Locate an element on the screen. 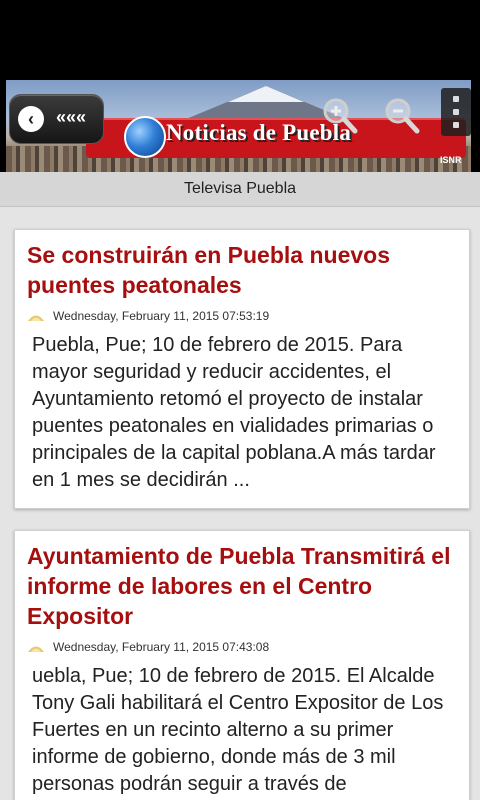 Image resolution: width=480 pixels, height=800 pixels. globe-icon is located at coordinates (145, 137).